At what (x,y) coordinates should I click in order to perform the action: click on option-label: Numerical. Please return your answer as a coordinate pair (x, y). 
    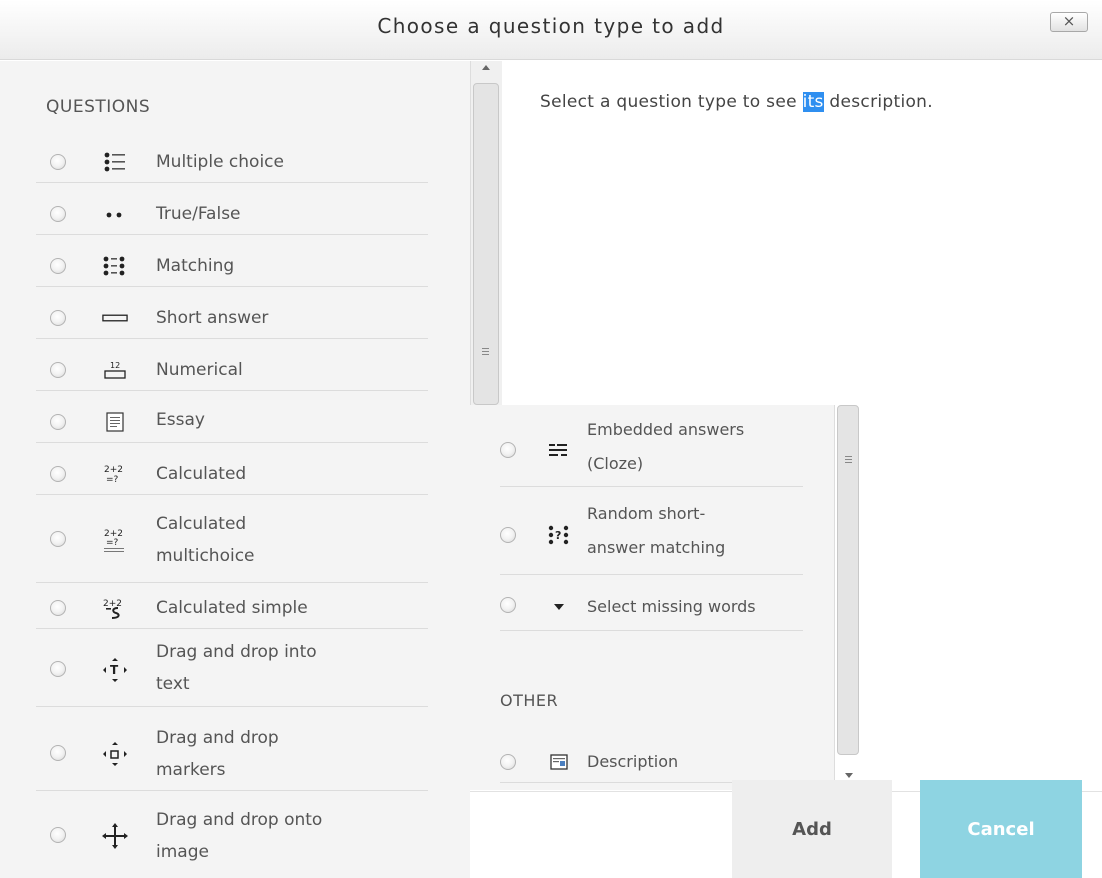
    Looking at the image, I should click on (199, 370).